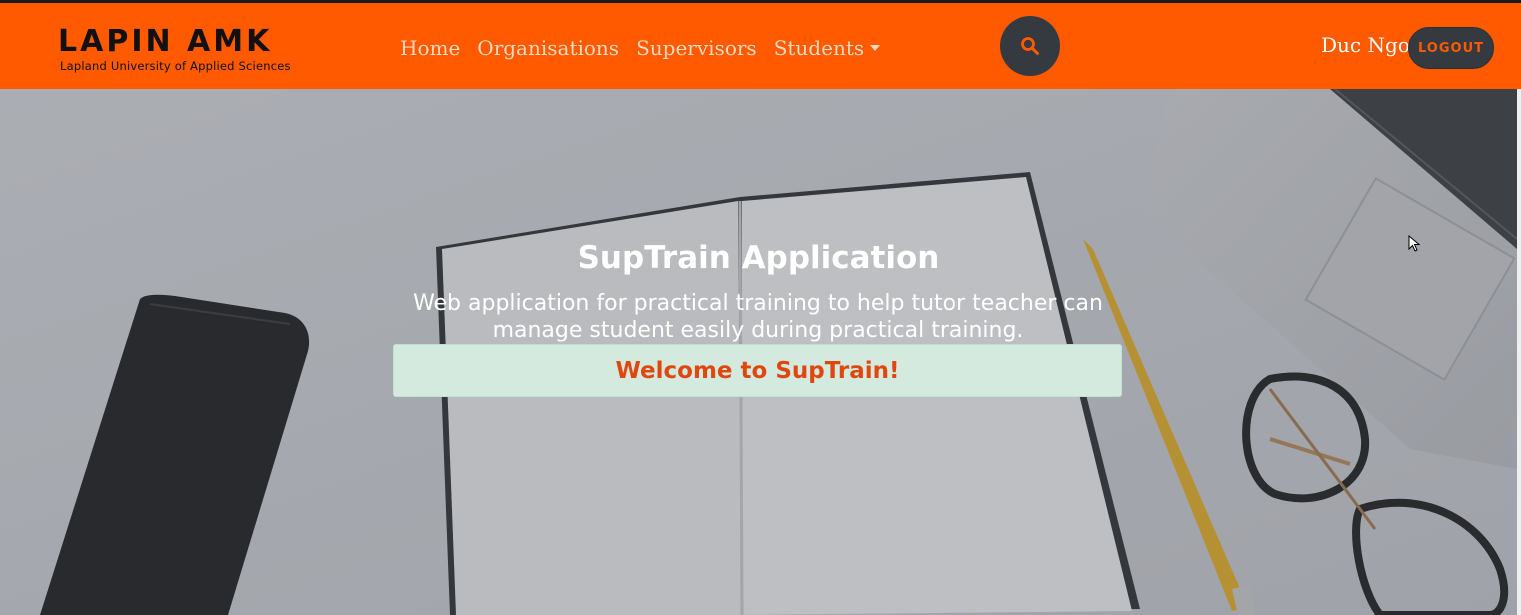 This screenshot has height=615, width=1521. I want to click on logout-button: LOGOUT, so click(1451, 48).